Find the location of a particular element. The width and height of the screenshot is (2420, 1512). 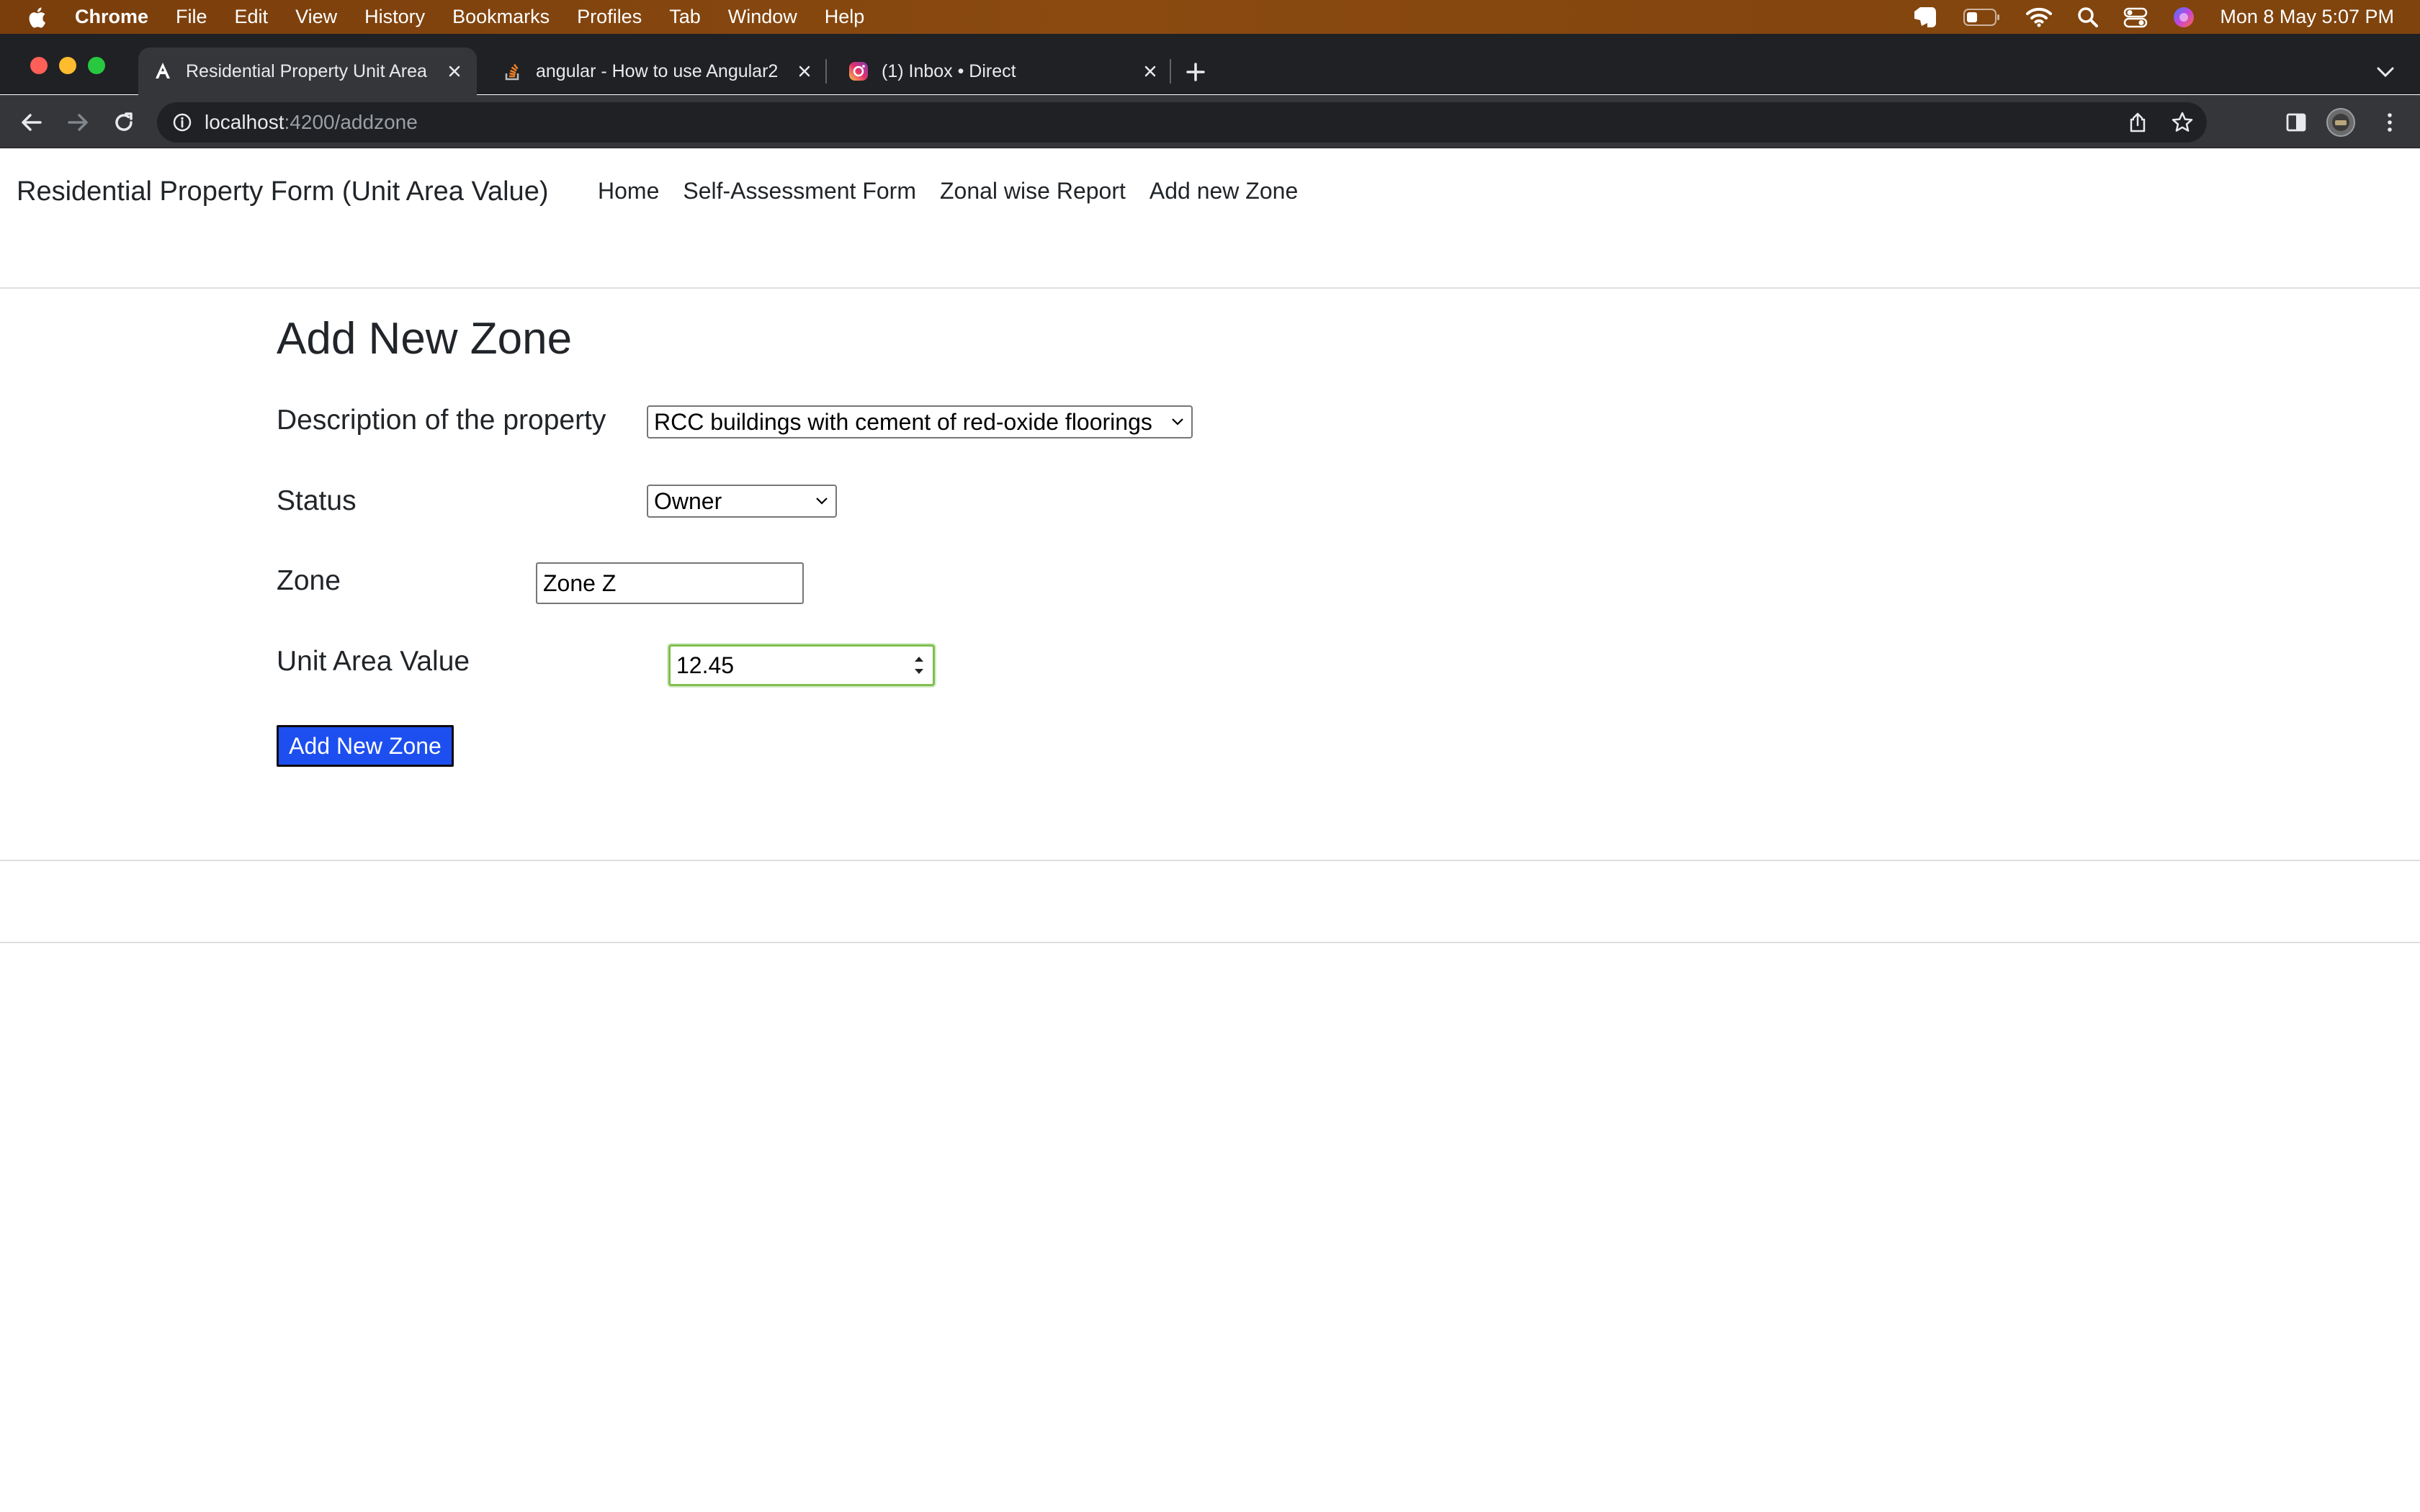

back-arrow-icon is located at coordinates (31, 122).